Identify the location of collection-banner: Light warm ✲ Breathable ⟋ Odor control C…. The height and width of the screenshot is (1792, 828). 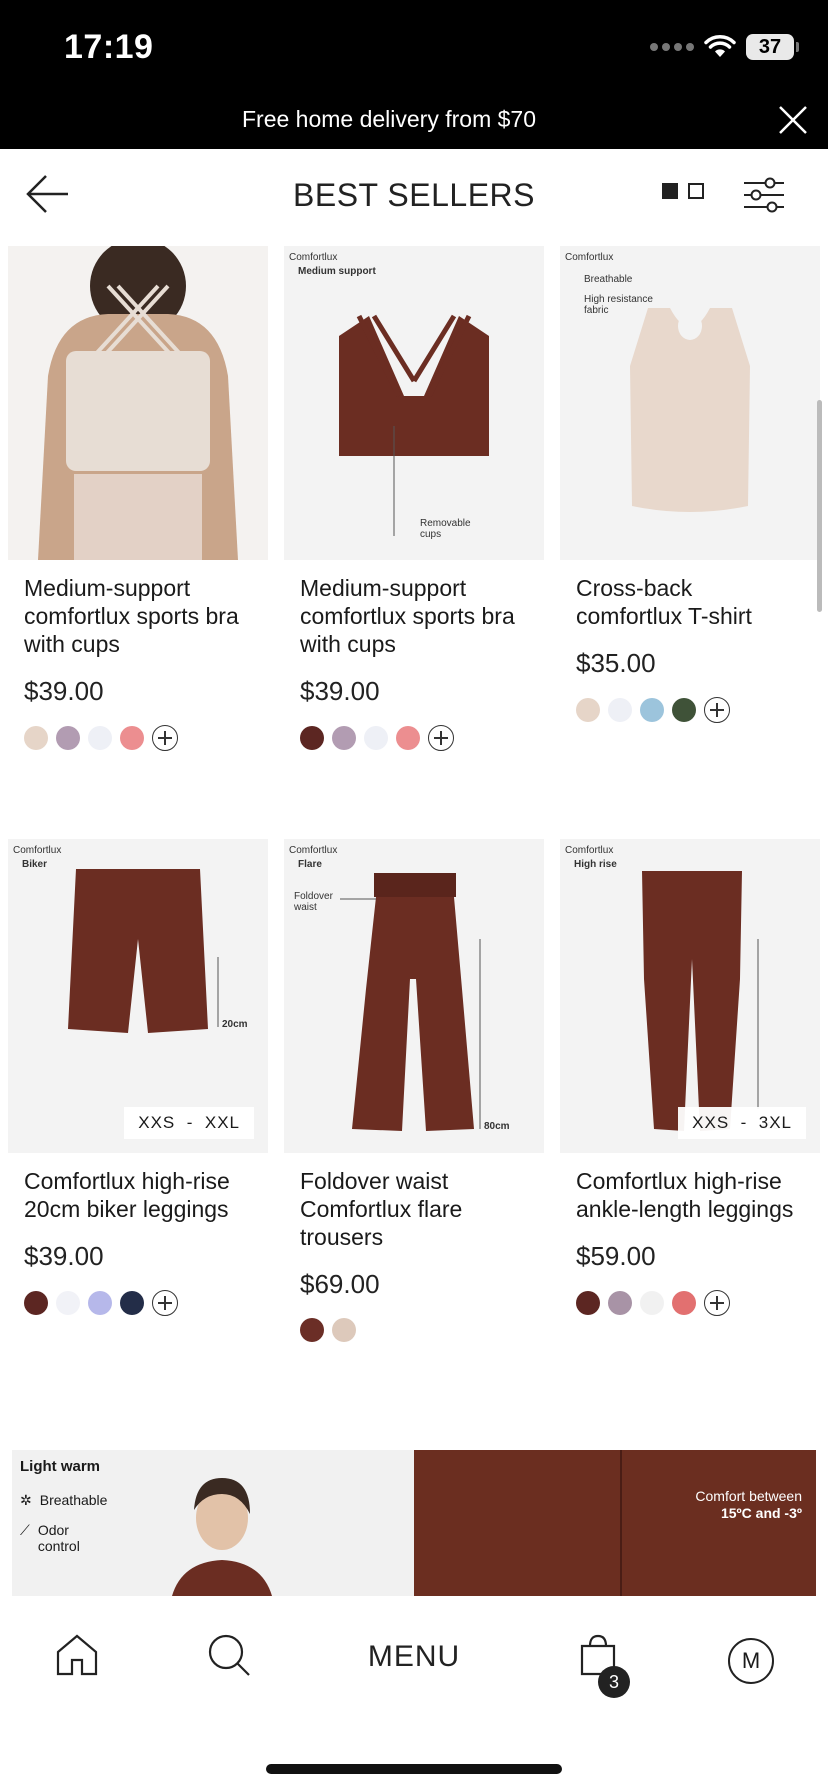
(414, 1523).